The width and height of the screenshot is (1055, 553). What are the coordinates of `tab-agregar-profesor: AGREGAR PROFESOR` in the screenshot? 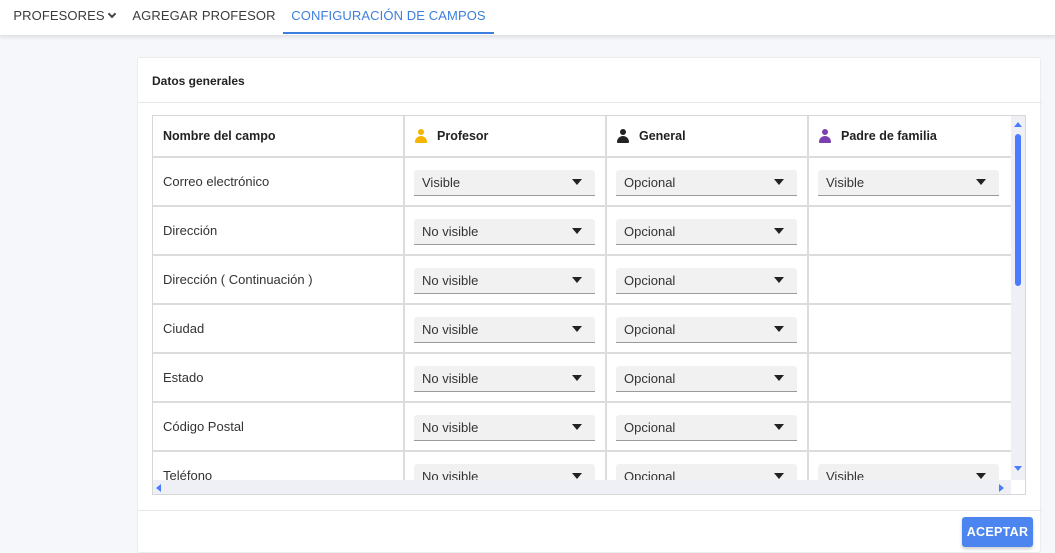 It's located at (204, 17).